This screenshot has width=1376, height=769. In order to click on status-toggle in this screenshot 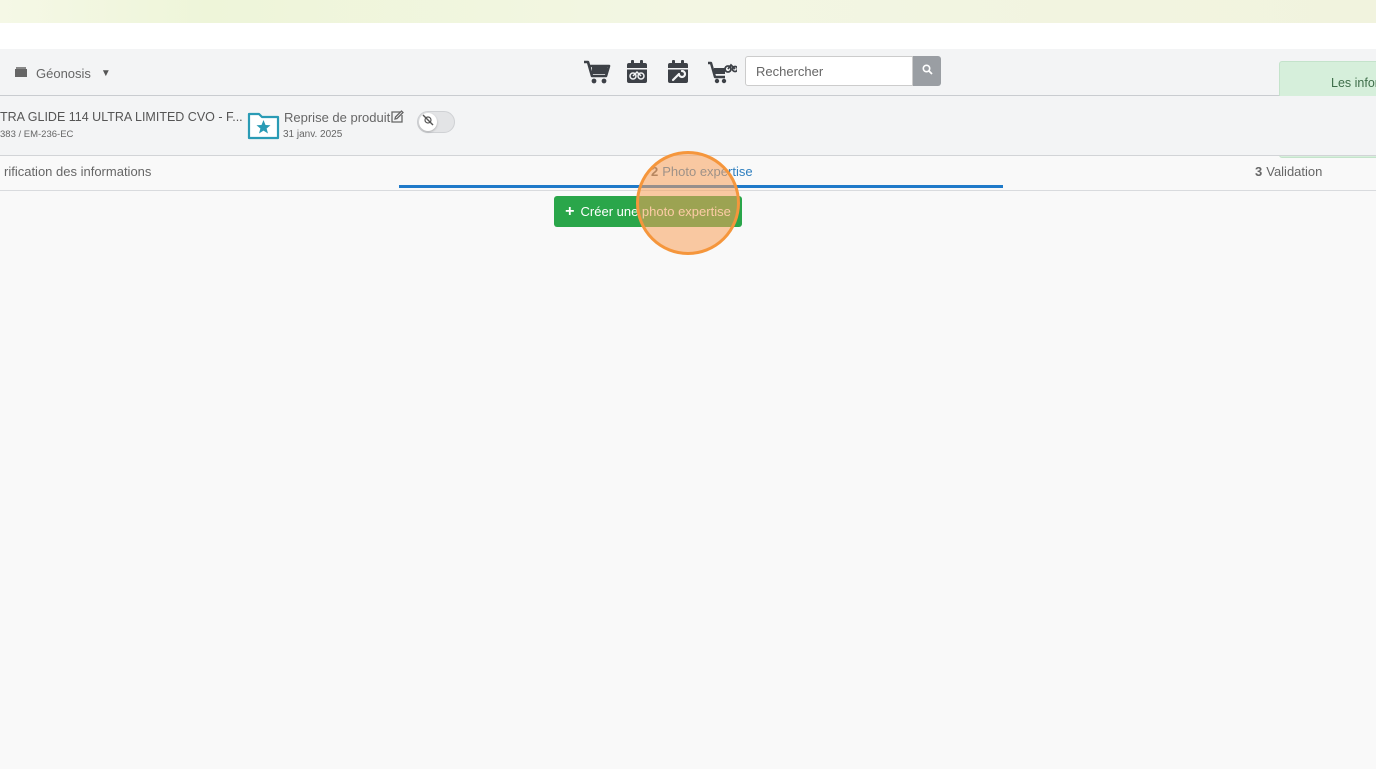, I will do `click(436, 122)`.